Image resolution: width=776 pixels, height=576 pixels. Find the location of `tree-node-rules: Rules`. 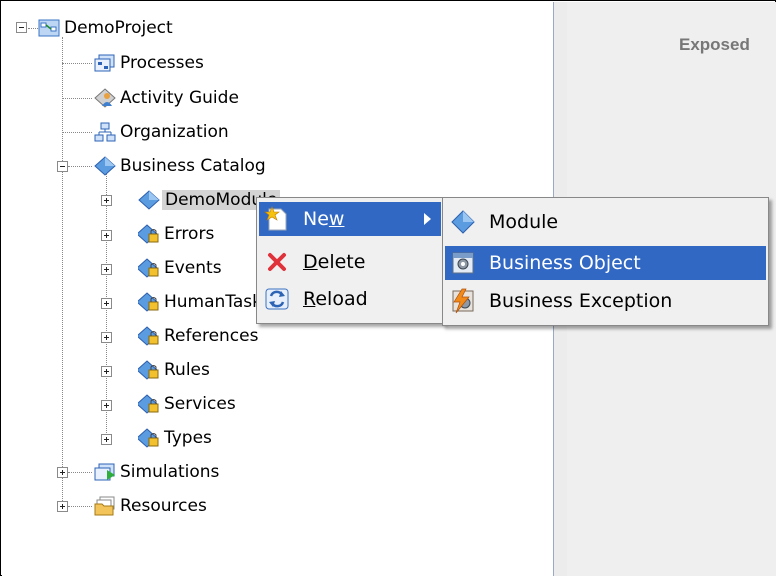

tree-node-rules: Rules is located at coordinates (174, 370).